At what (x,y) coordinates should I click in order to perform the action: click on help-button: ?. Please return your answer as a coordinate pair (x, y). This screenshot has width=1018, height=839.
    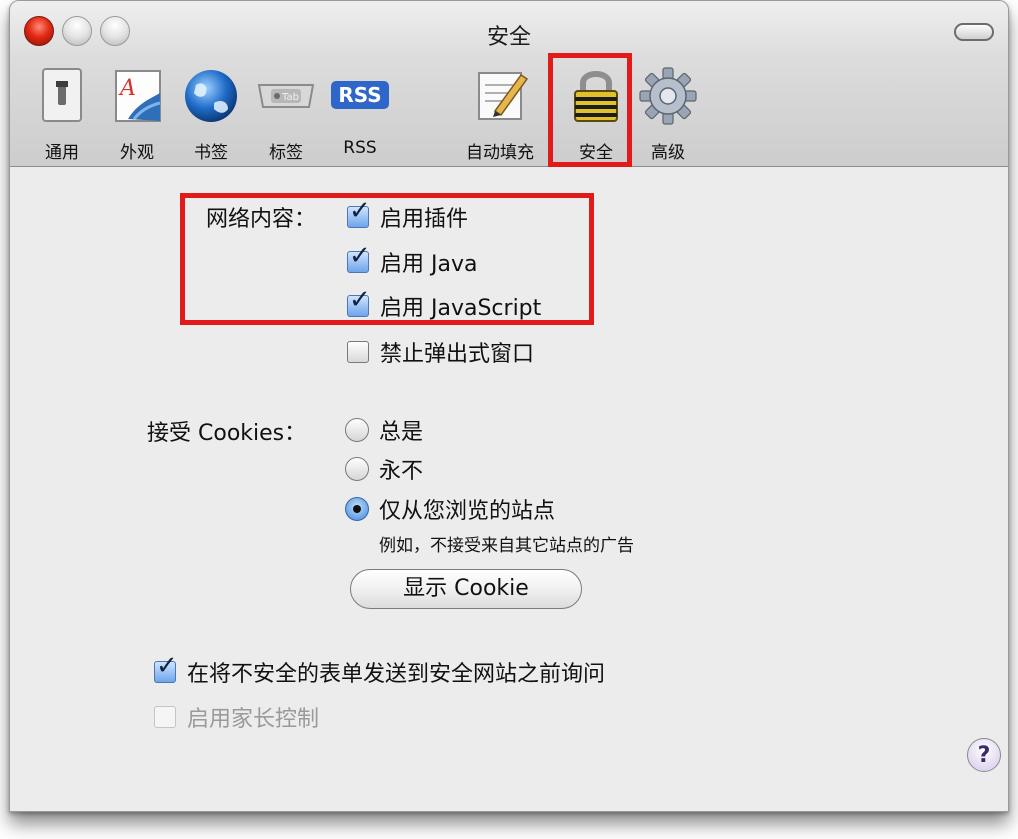
    Looking at the image, I should click on (984, 755).